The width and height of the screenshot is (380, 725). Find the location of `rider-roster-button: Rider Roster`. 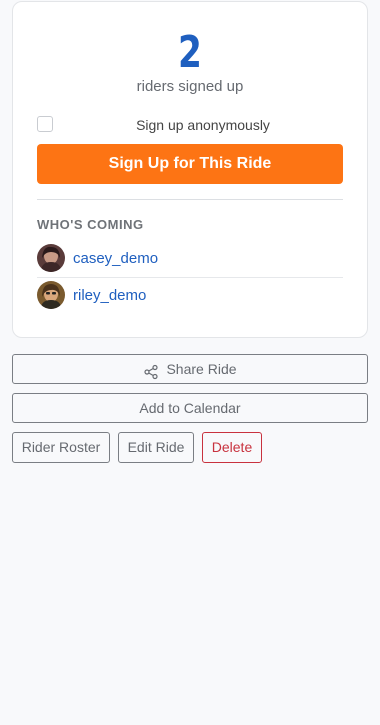

rider-roster-button: Rider Roster is located at coordinates (61, 447).